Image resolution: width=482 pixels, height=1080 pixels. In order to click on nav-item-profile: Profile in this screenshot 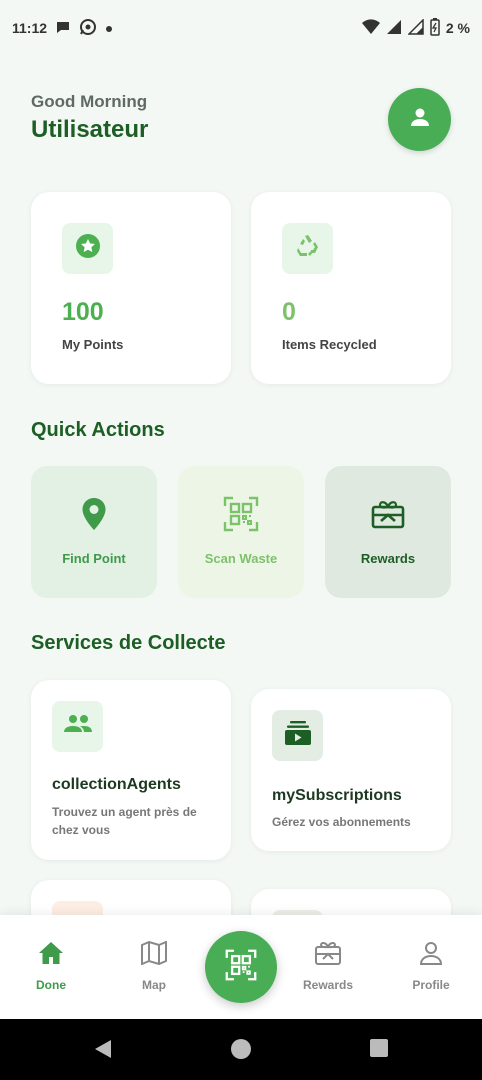, I will do `click(431, 966)`.